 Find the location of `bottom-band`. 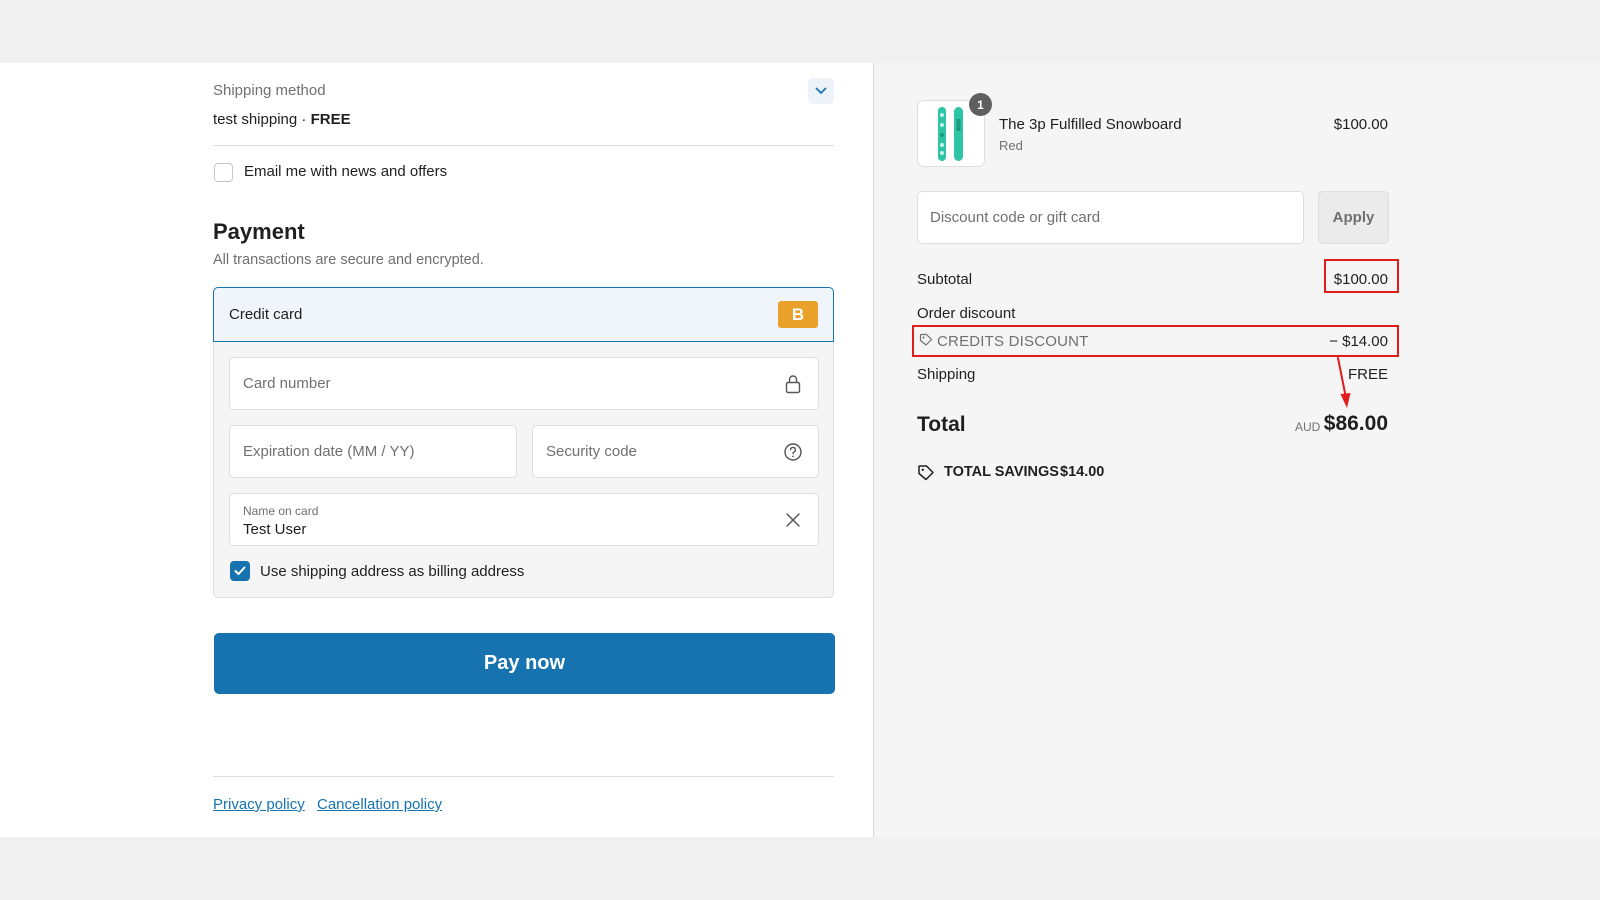

bottom-band is located at coordinates (800, 868).